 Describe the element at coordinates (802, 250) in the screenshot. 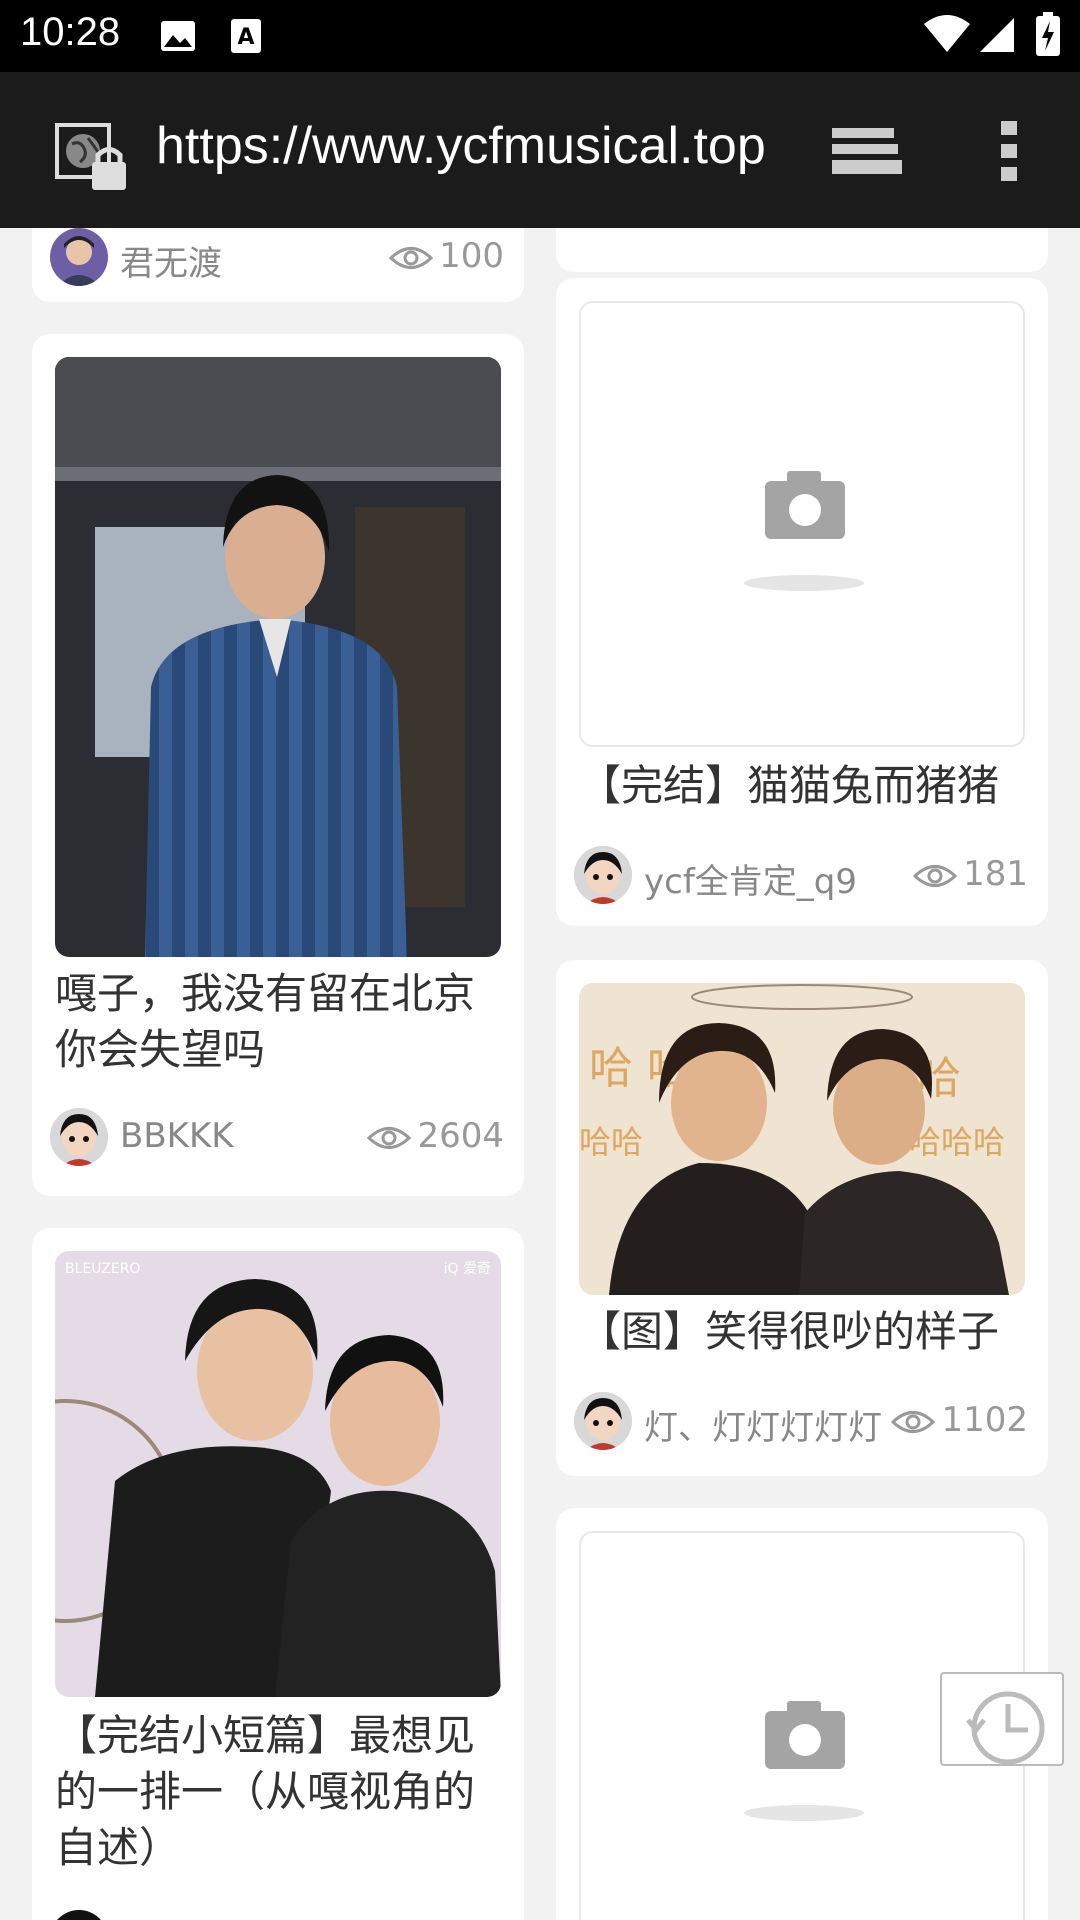

I see `post-card` at that location.